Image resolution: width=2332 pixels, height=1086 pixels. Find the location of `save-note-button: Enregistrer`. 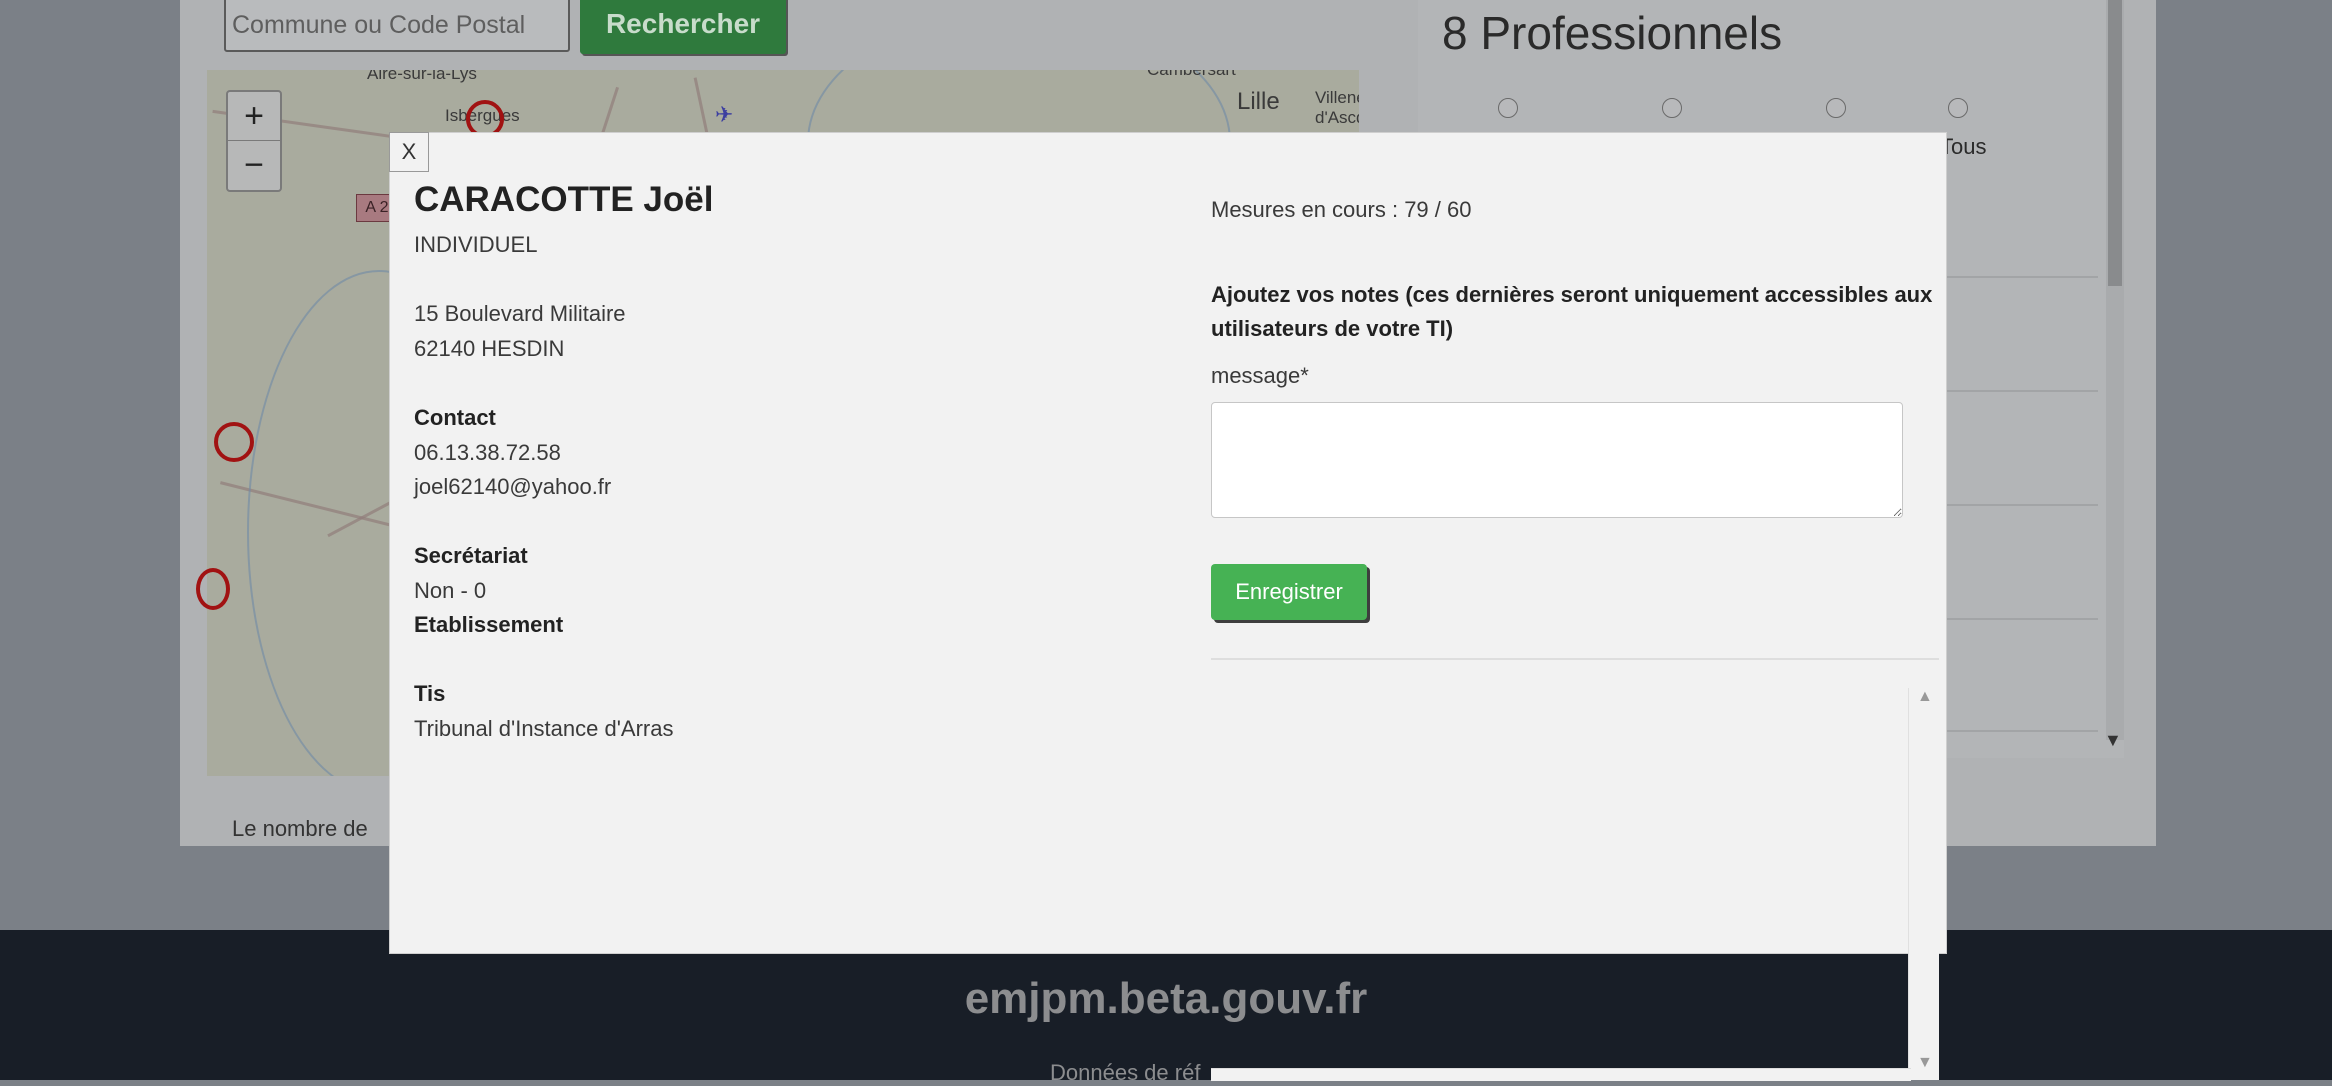

save-note-button: Enregistrer is located at coordinates (1289, 592).